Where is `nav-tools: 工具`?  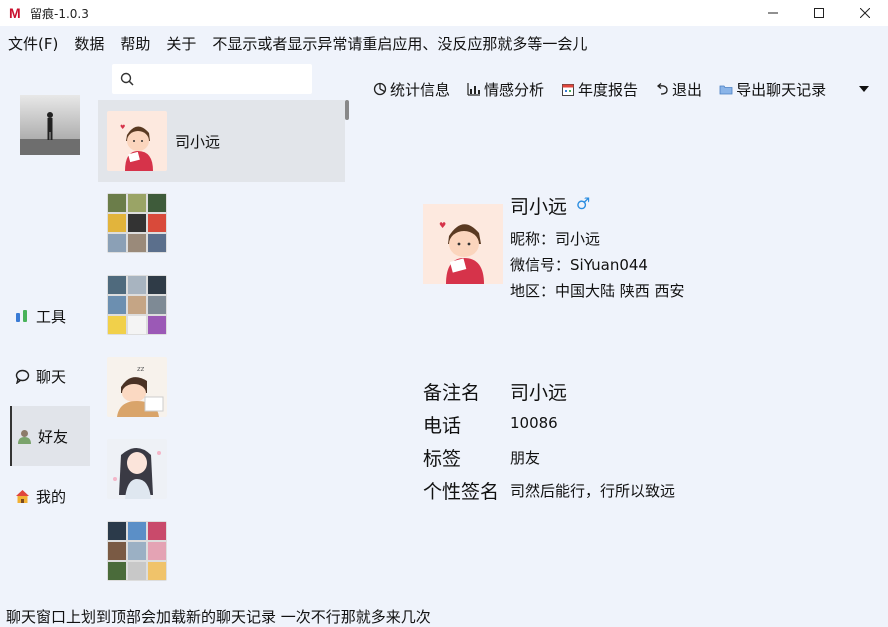 nav-tools: 工具 is located at coordinates (50, 316).